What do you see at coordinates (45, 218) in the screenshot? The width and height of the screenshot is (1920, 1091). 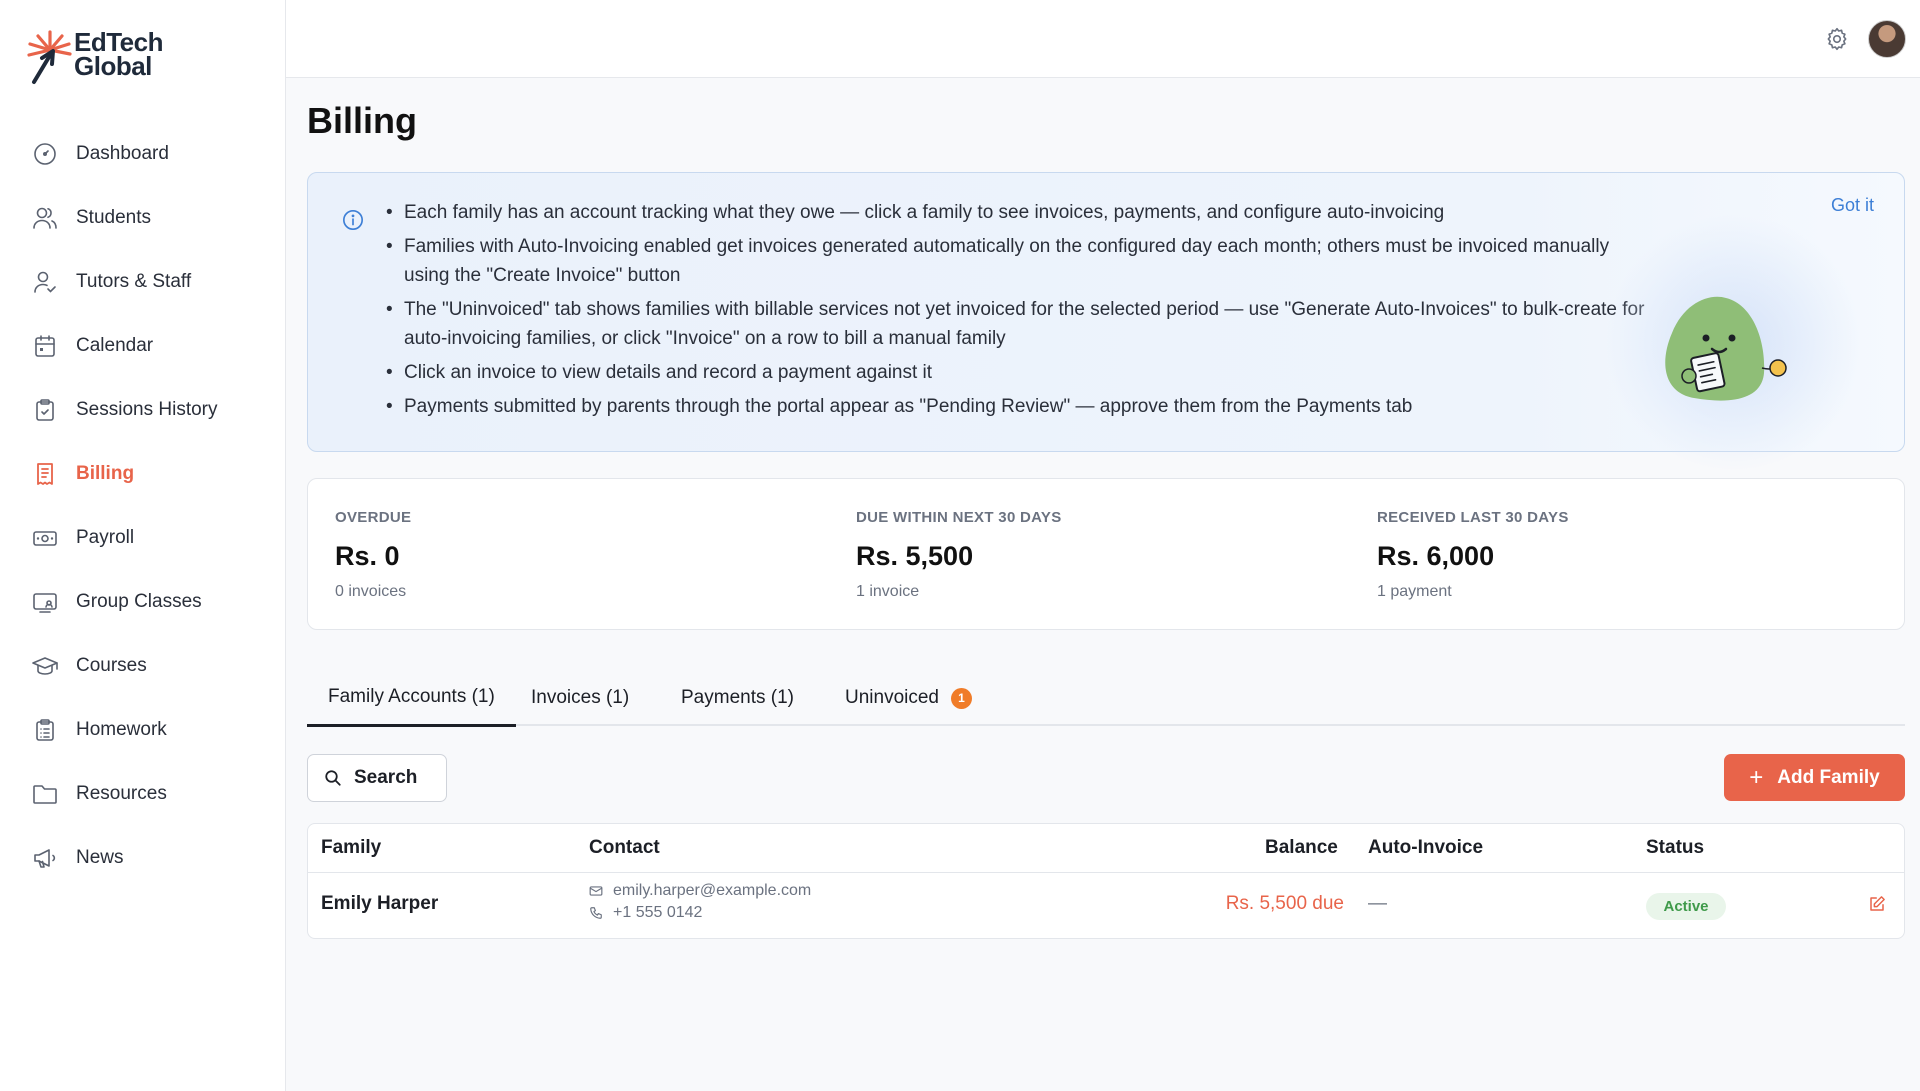 I see `users-icon` at bounding box center [45, 218].